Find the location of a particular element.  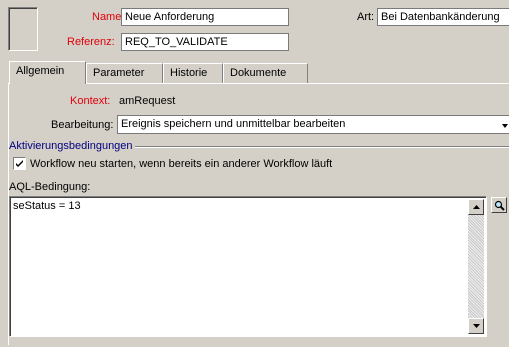

activation-group-title: Aktivierungsbedingungen is located at coordinates (72, 146).